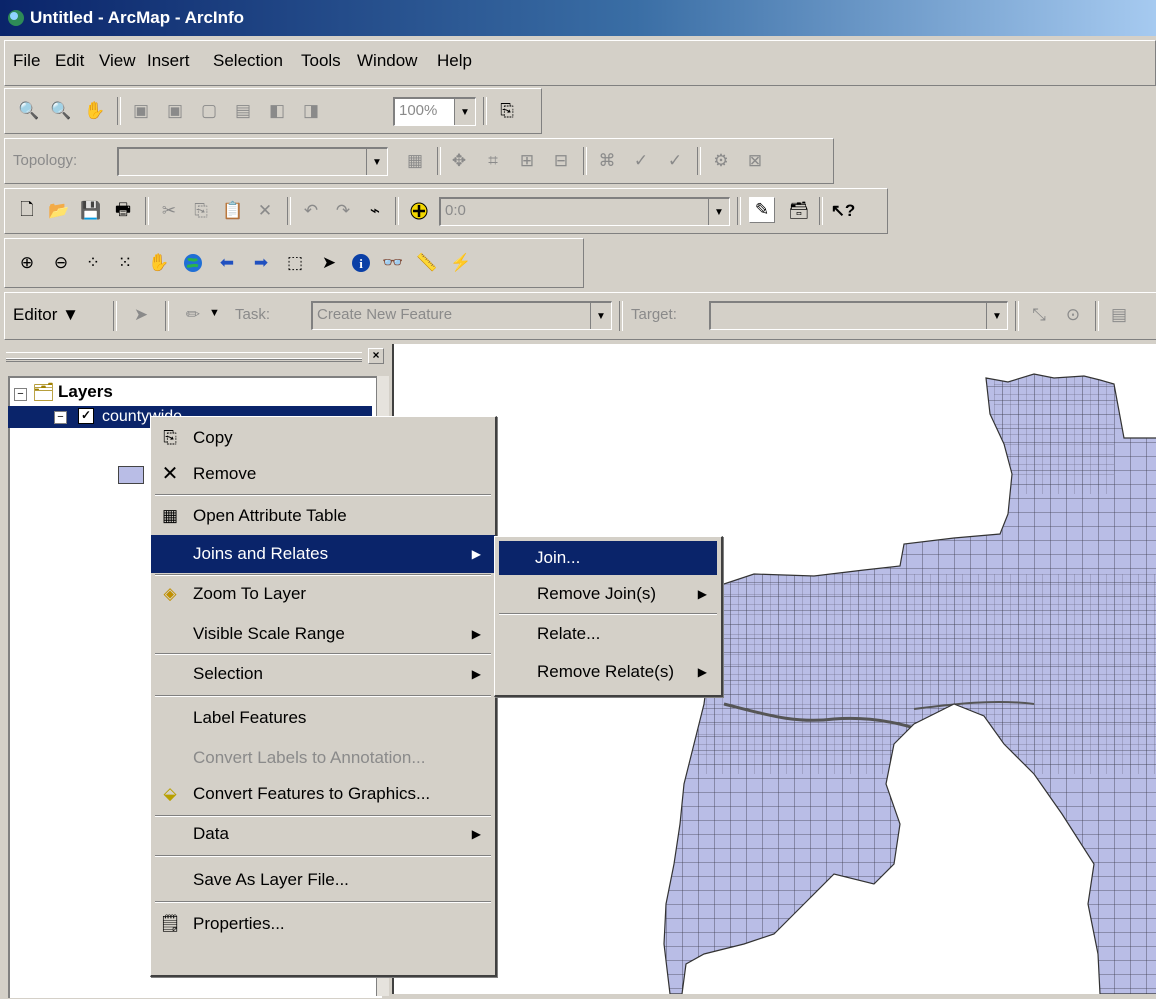 This screenshot has width=1156, height=999. Describe the element at coordinates (1039, 315) in the screenshot. I see `split-tool-icon: ⤡` at that location.